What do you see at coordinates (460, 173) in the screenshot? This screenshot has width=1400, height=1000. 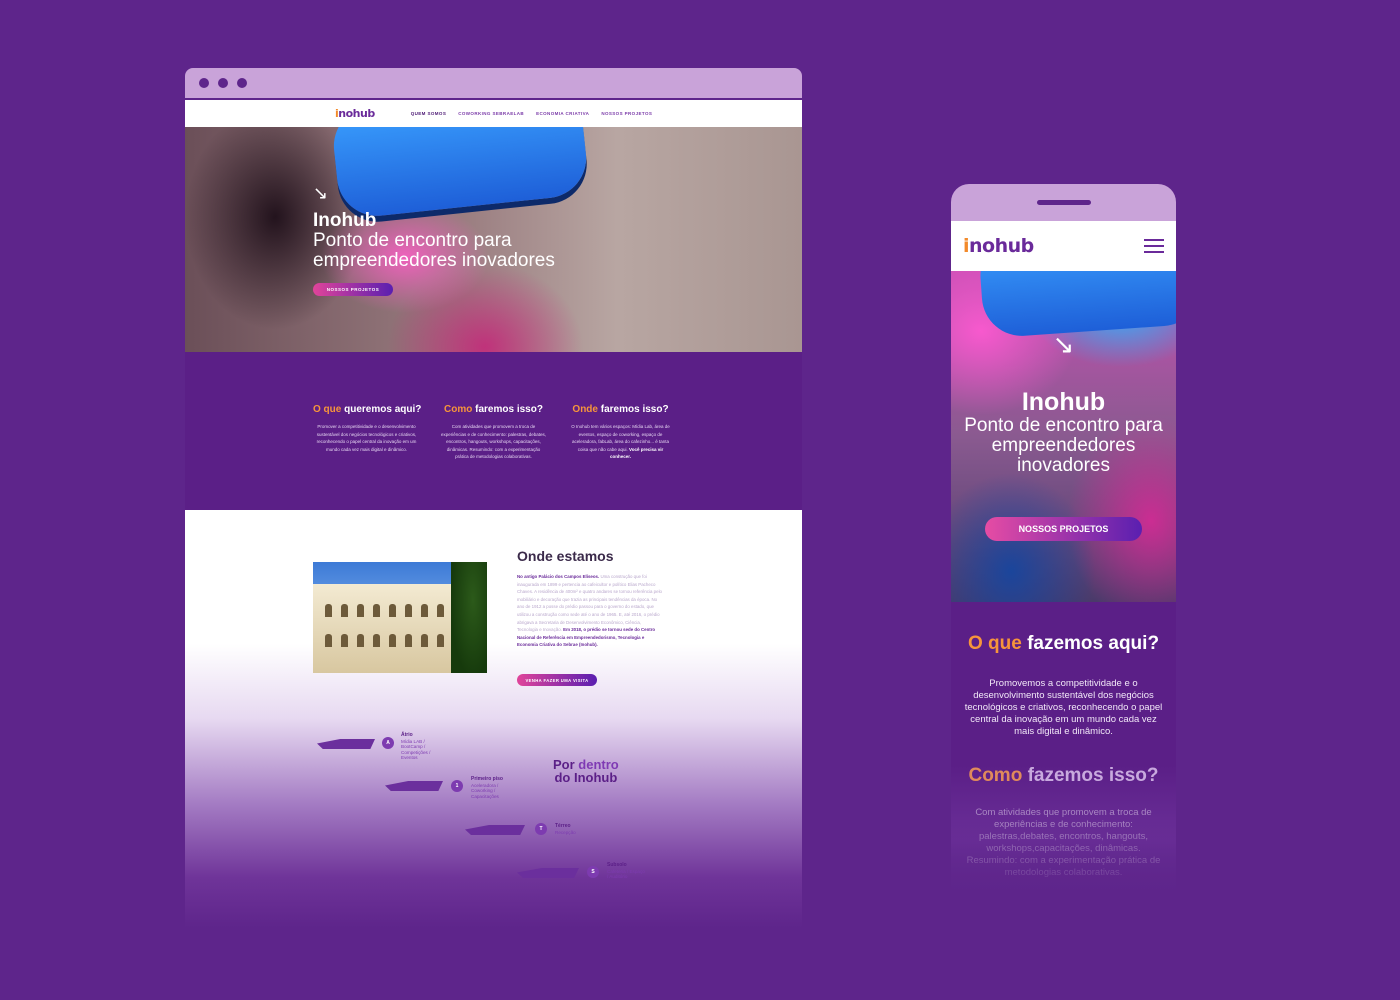 I see `vr-headset-image` at bounding box center [460, 173].